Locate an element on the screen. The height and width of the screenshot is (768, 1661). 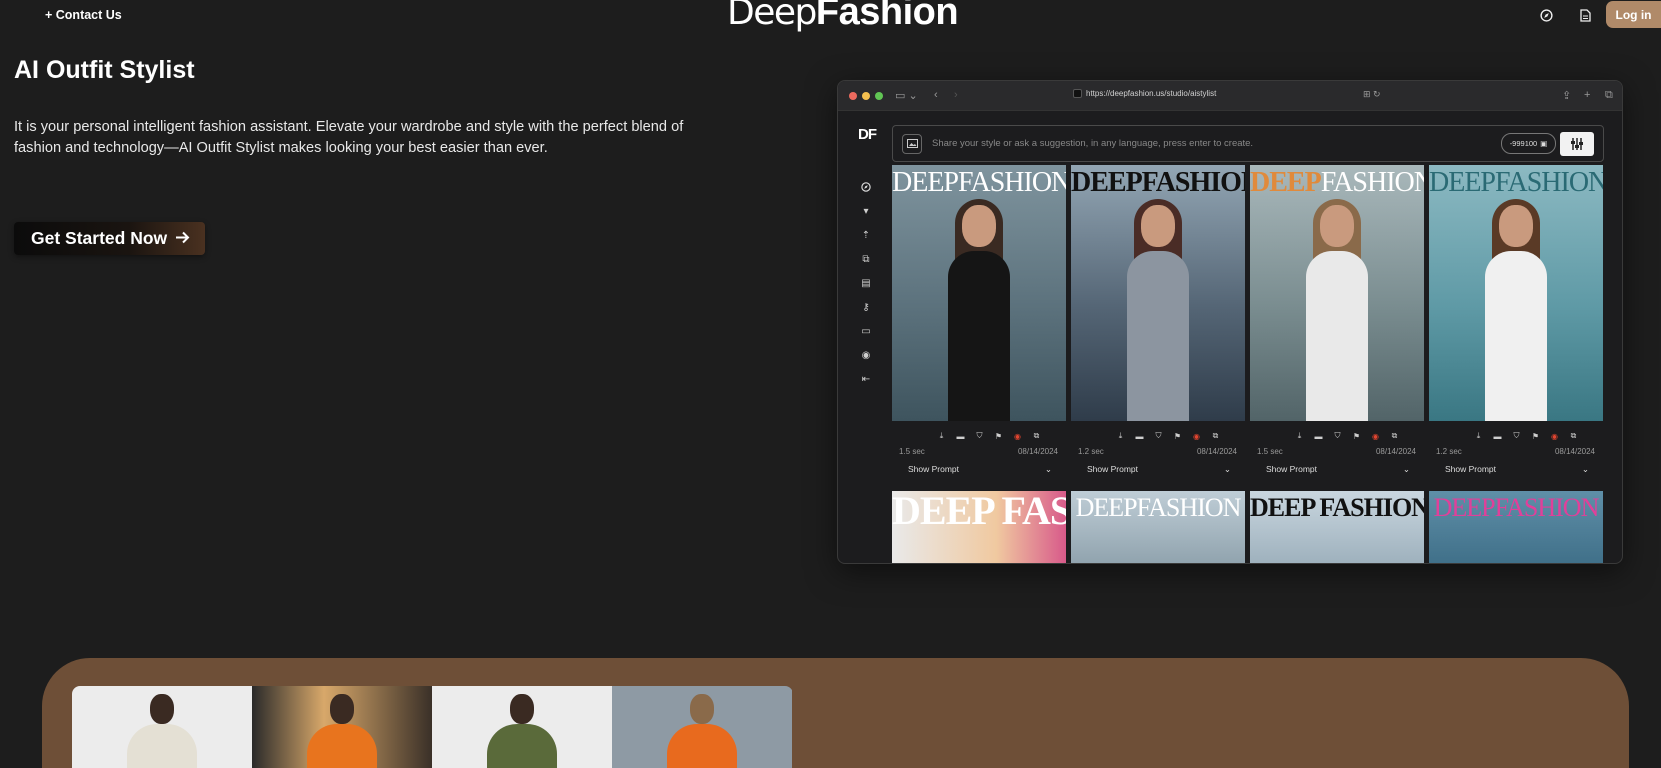
settings-sliders-icon is located at coordinates (1577, 143).